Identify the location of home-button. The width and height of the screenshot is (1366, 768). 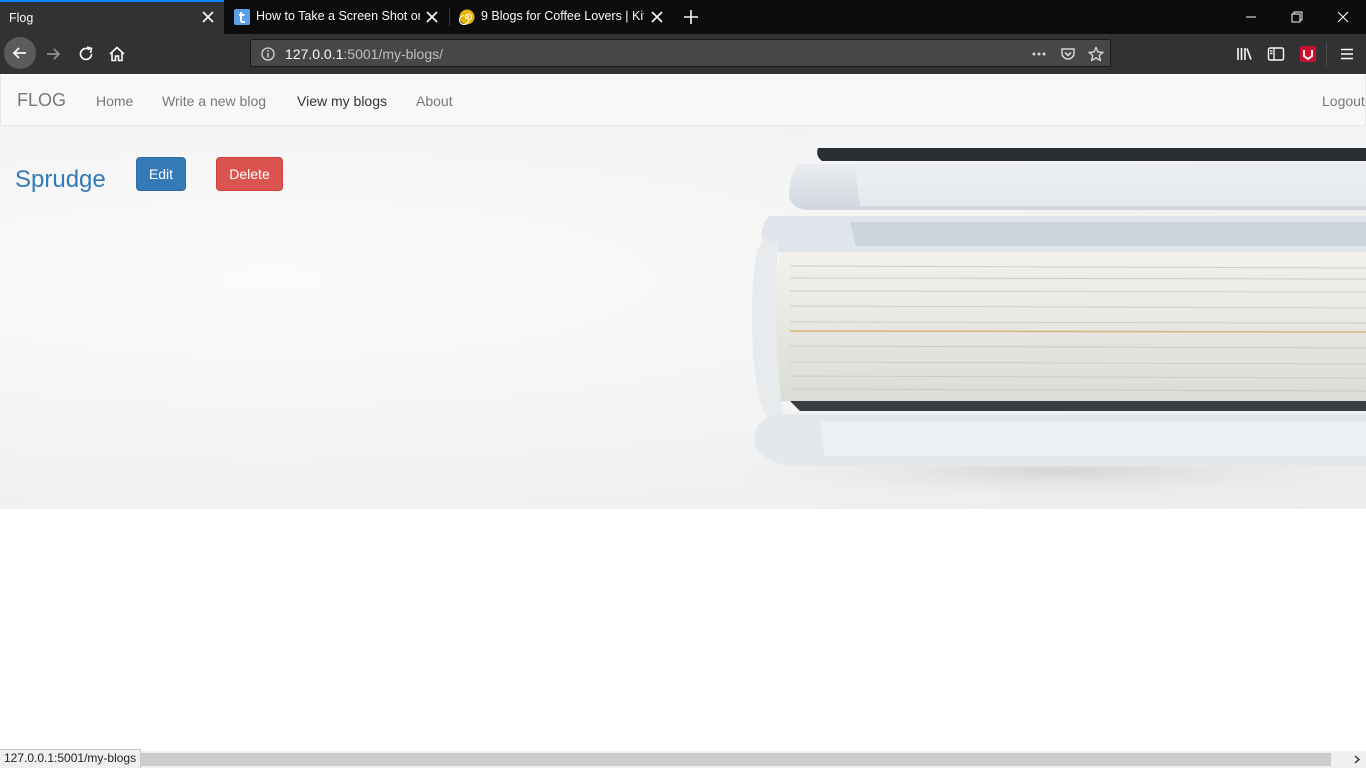
(117, 54).